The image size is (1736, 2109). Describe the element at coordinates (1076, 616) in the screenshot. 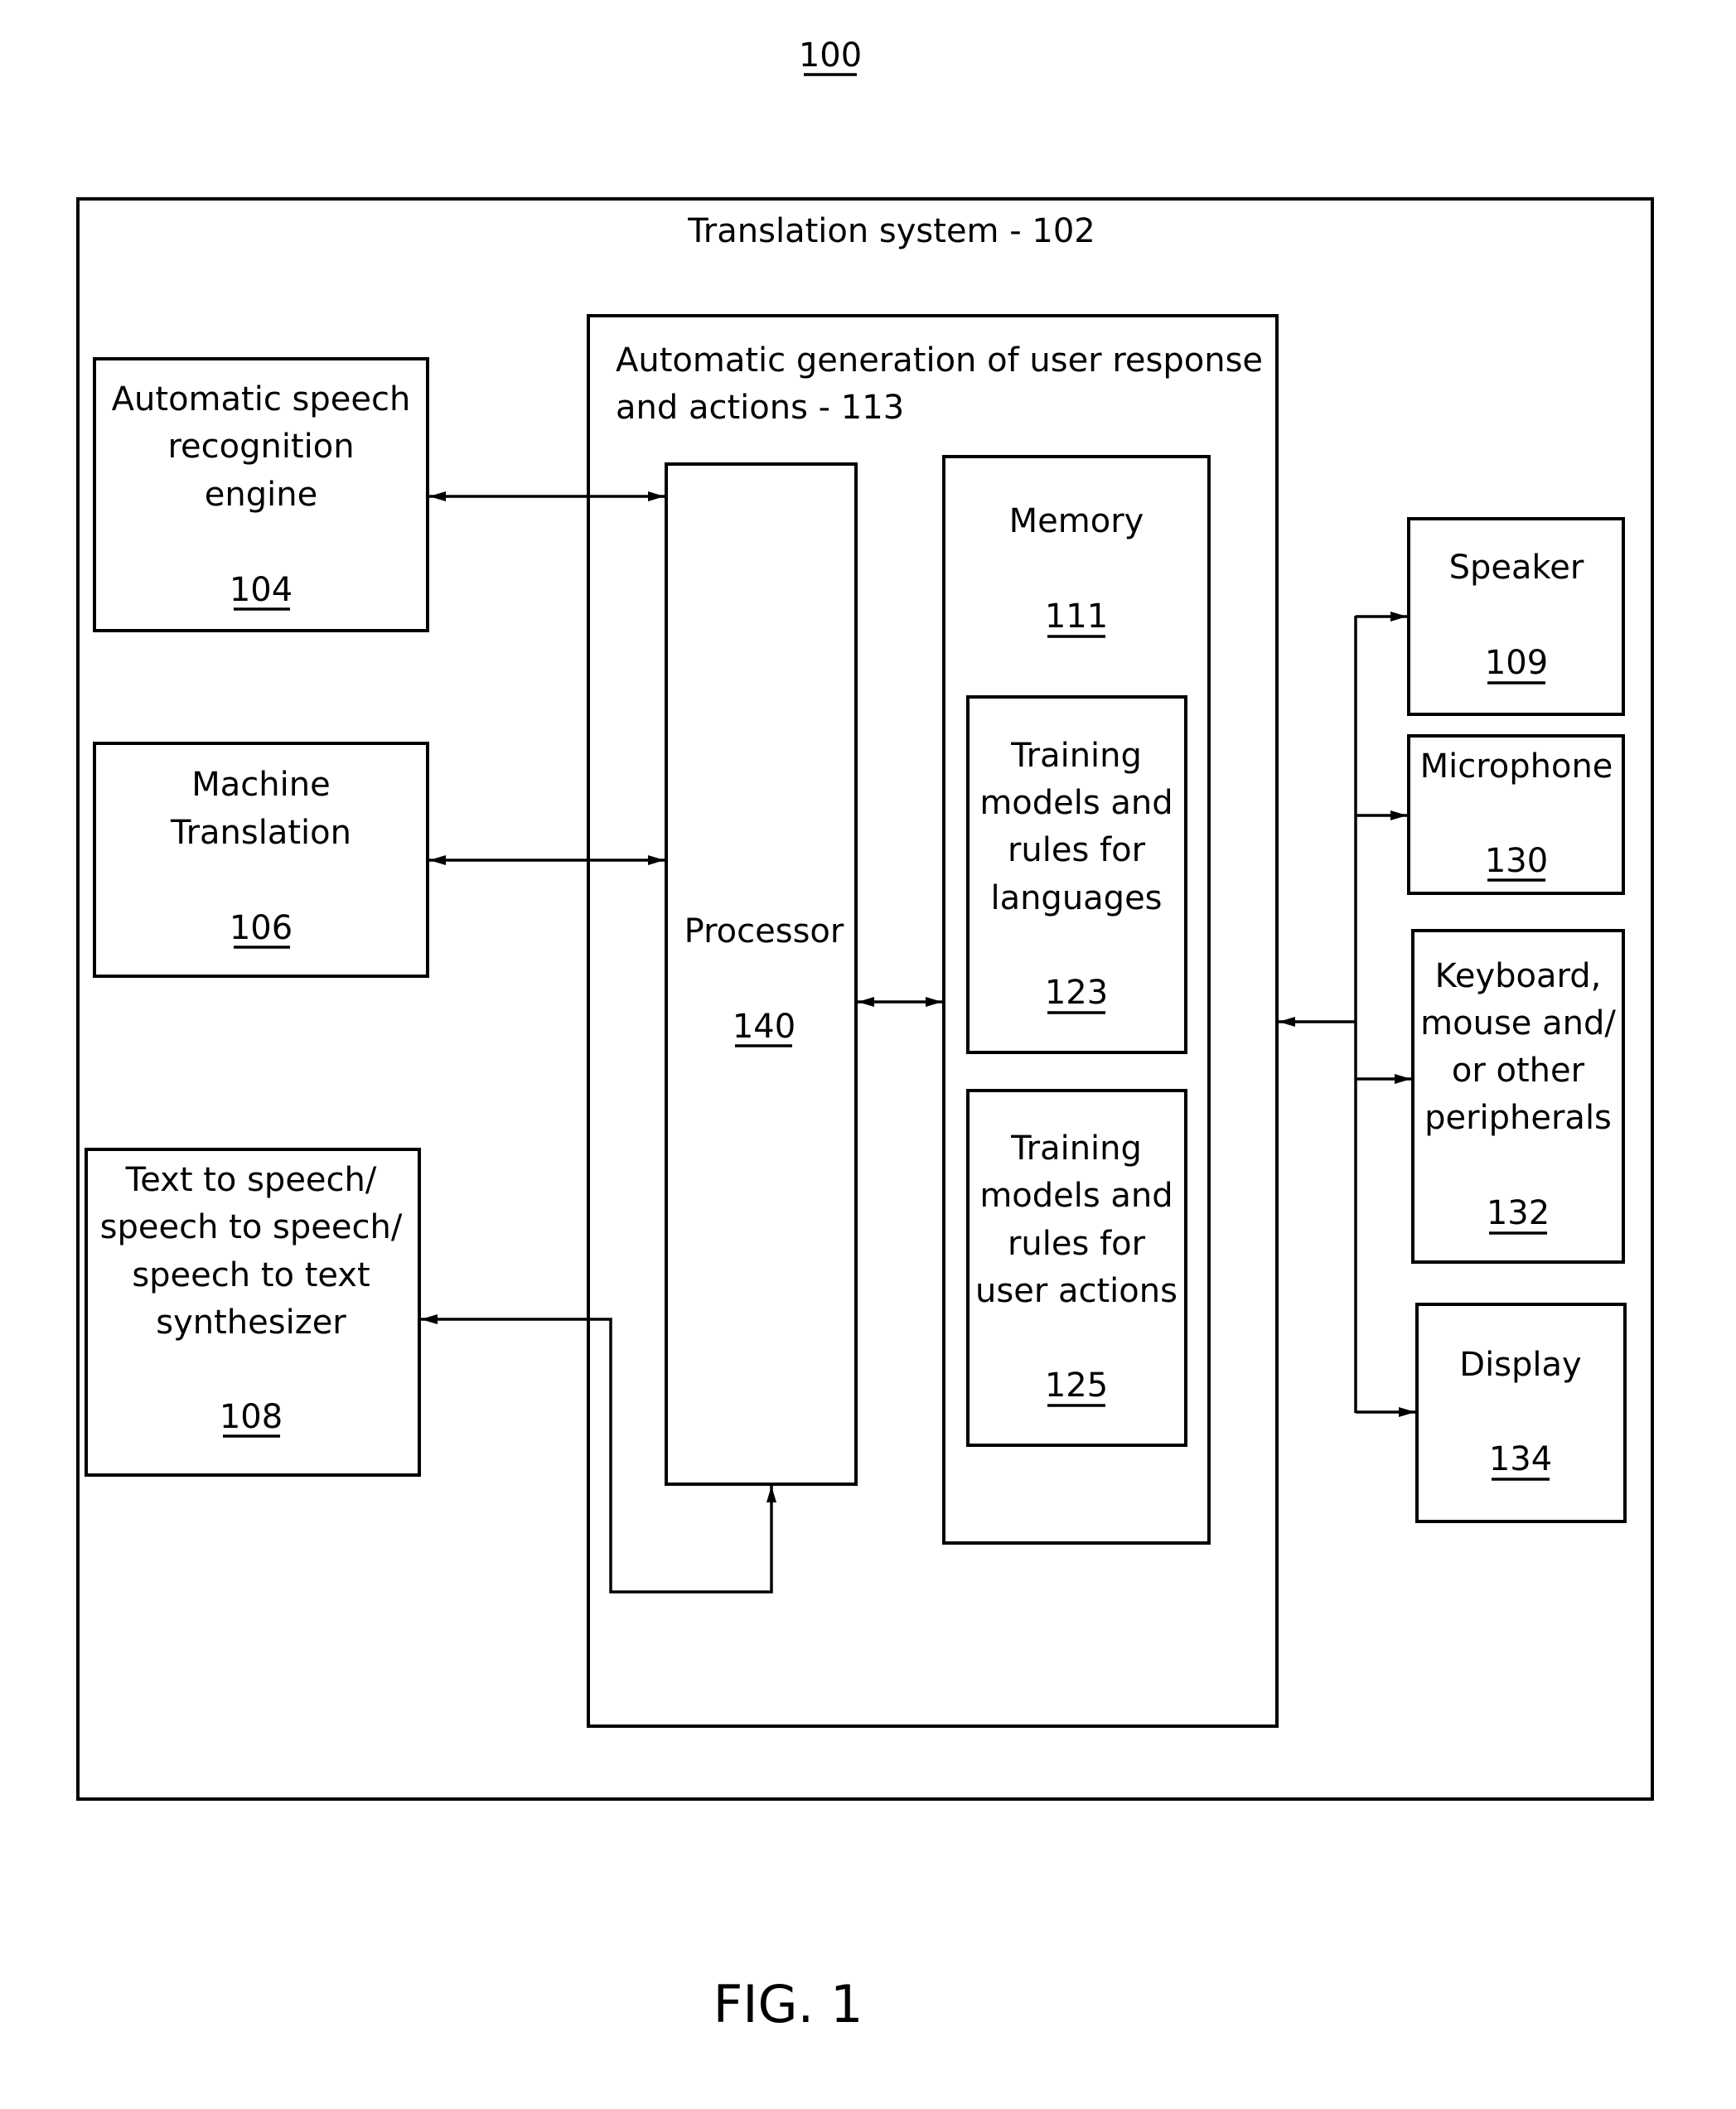

I see `memory-ref: 111` at that location.